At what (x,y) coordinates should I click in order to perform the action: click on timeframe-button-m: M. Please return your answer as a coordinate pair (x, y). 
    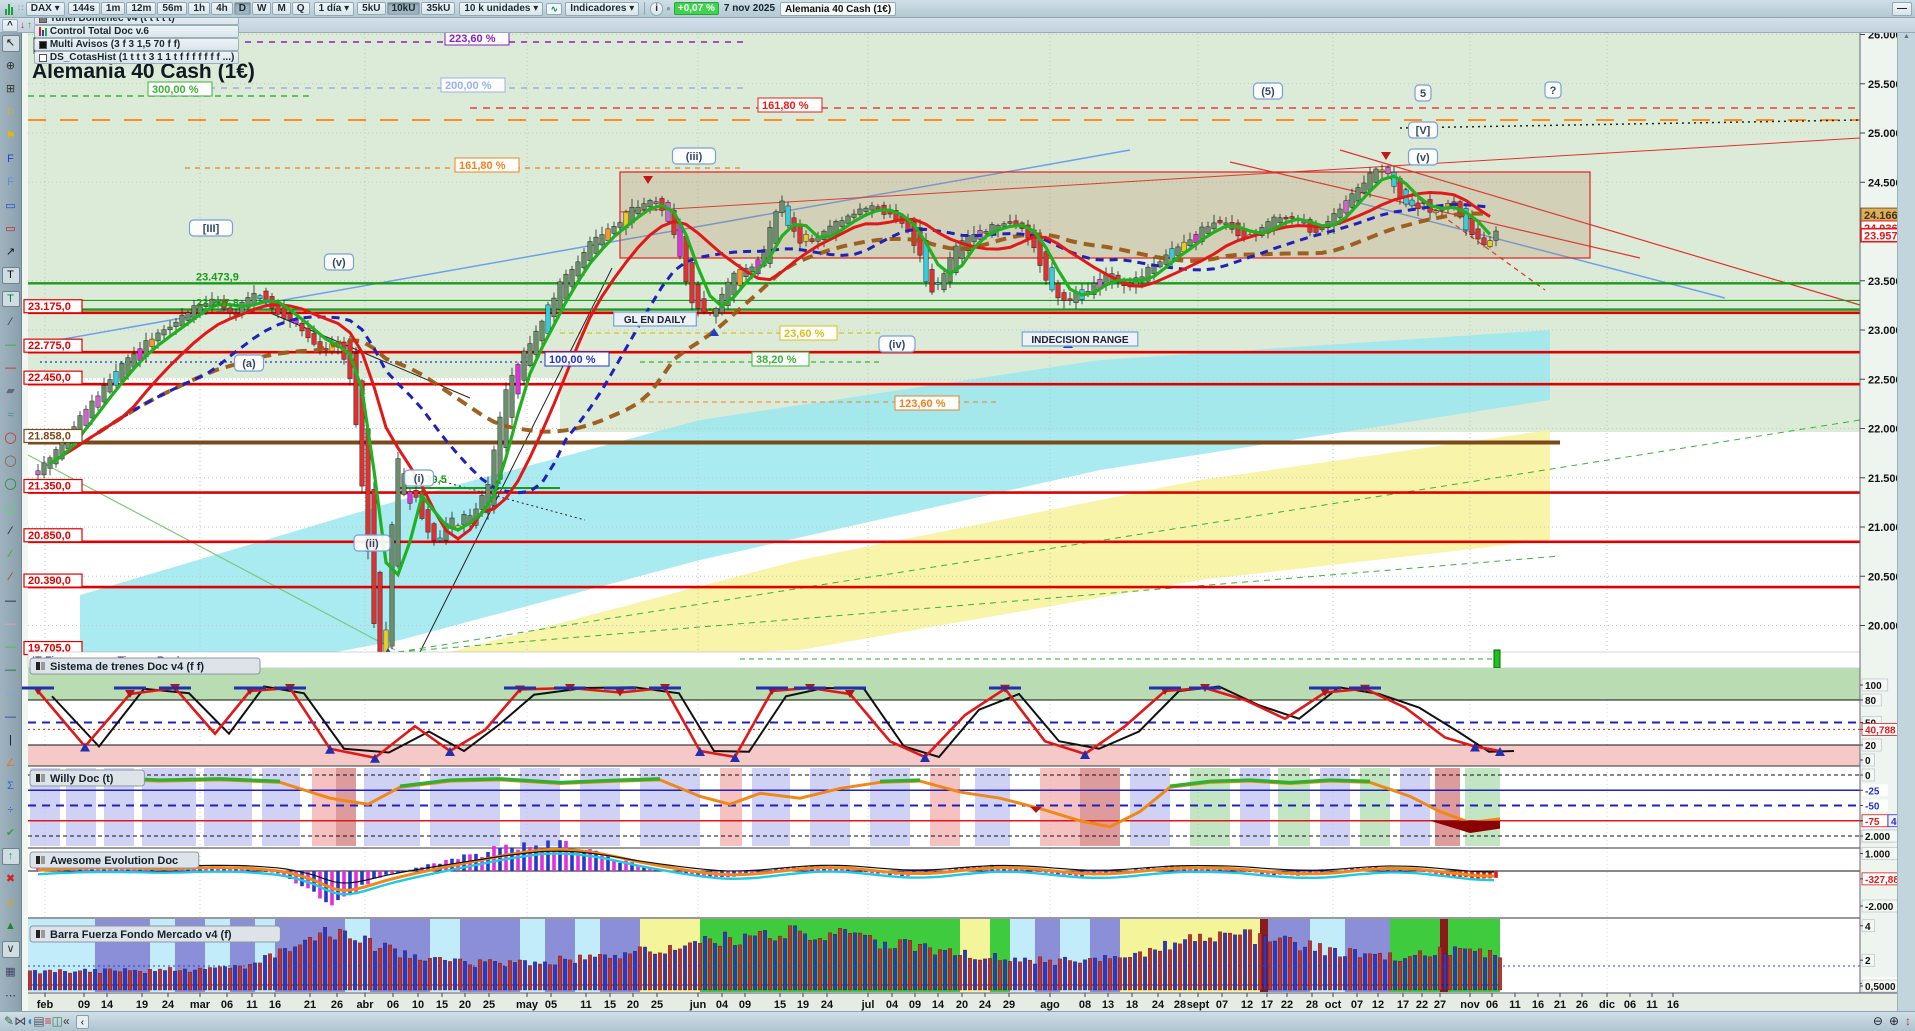
    Looking at the image, I should click on (281, 8).